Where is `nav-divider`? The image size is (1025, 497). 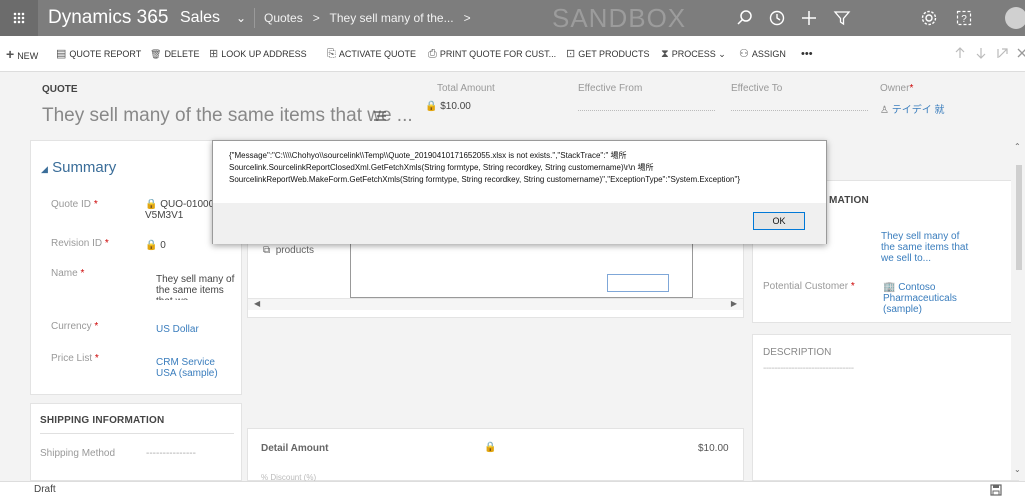
nav-divider is located at coordinates (254, 18).